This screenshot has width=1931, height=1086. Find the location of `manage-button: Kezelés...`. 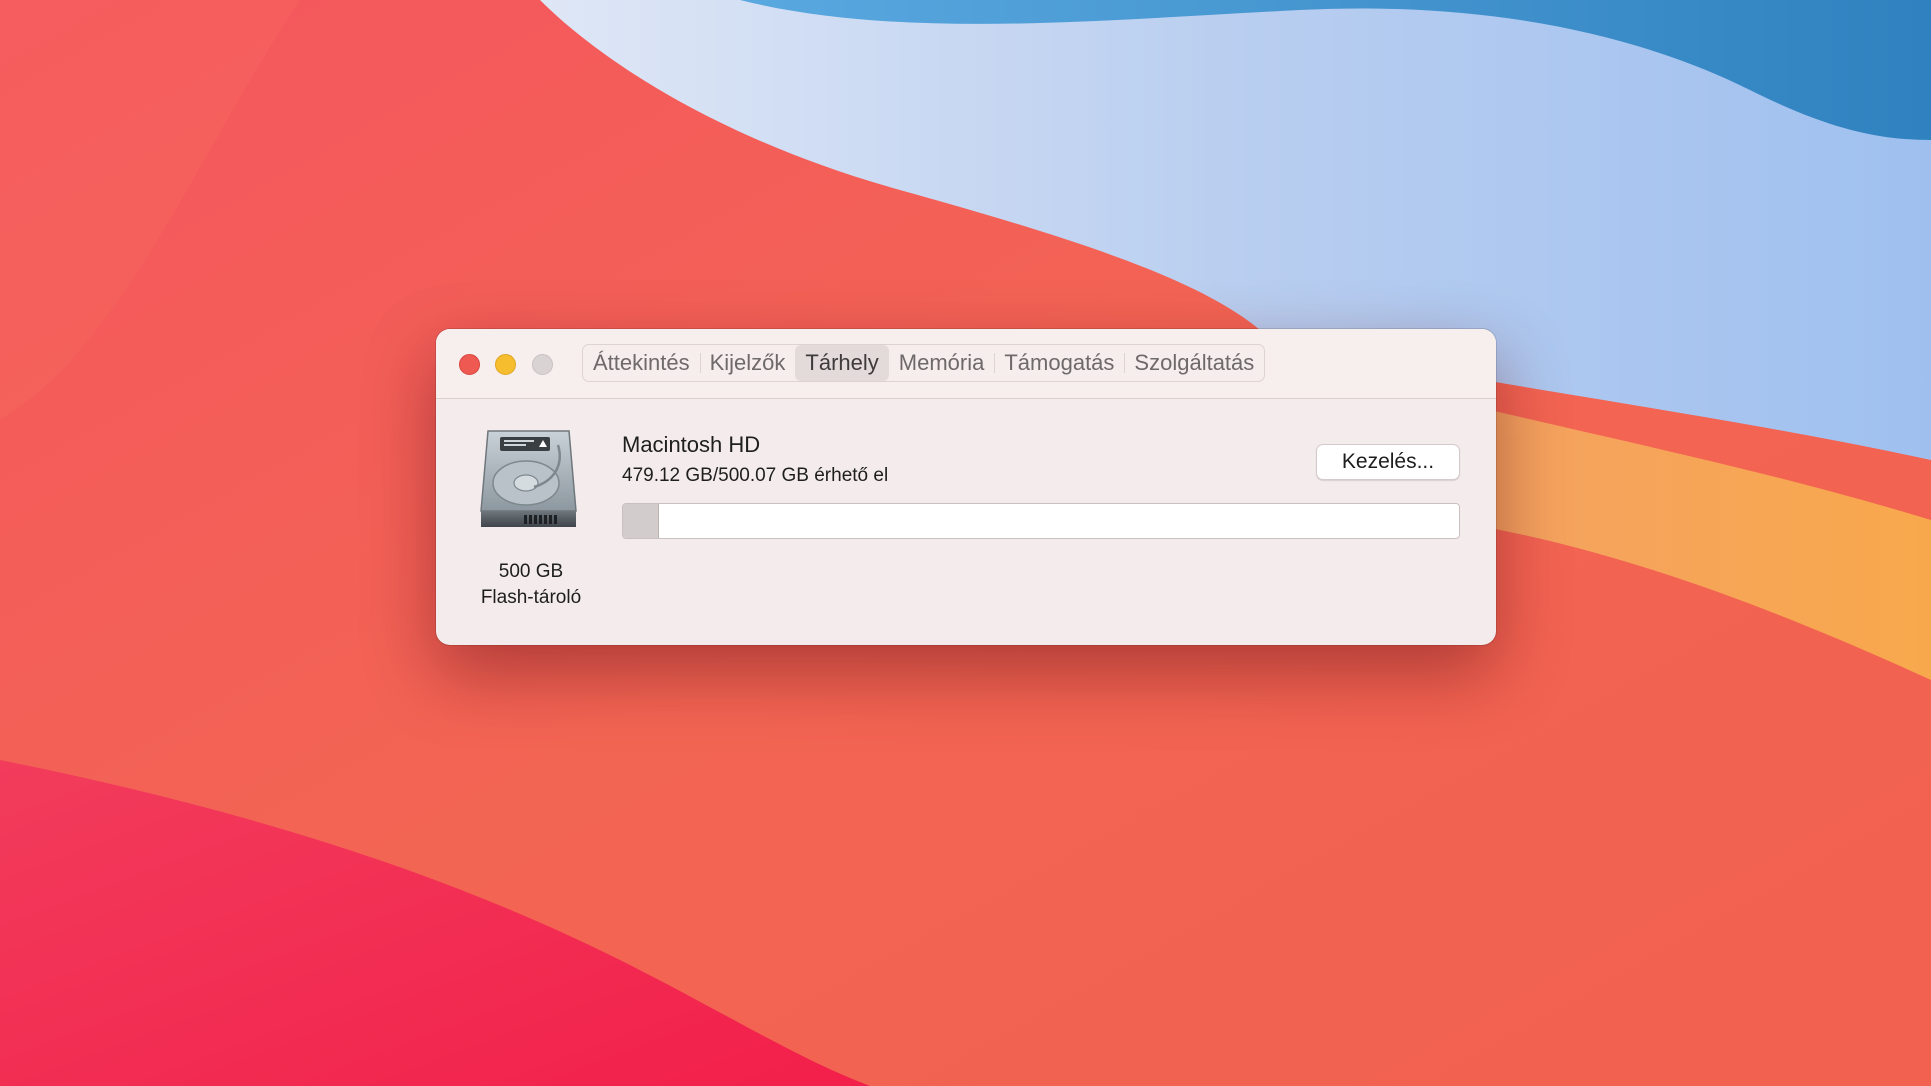

manage-button: Kezelés... is located at coordinates (1388, 462).